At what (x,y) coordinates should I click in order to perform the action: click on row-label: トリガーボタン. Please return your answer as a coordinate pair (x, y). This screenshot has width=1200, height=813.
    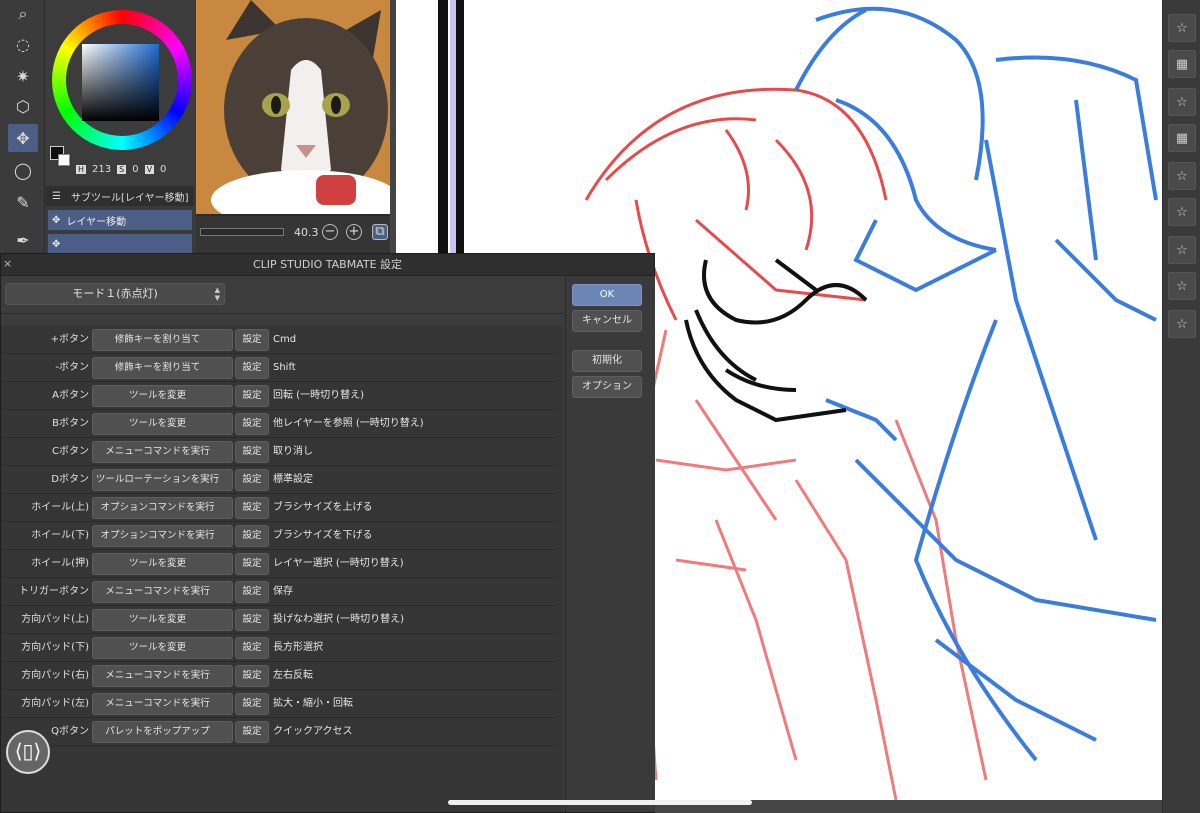
    Looking at the image, I should click on (54, 591).